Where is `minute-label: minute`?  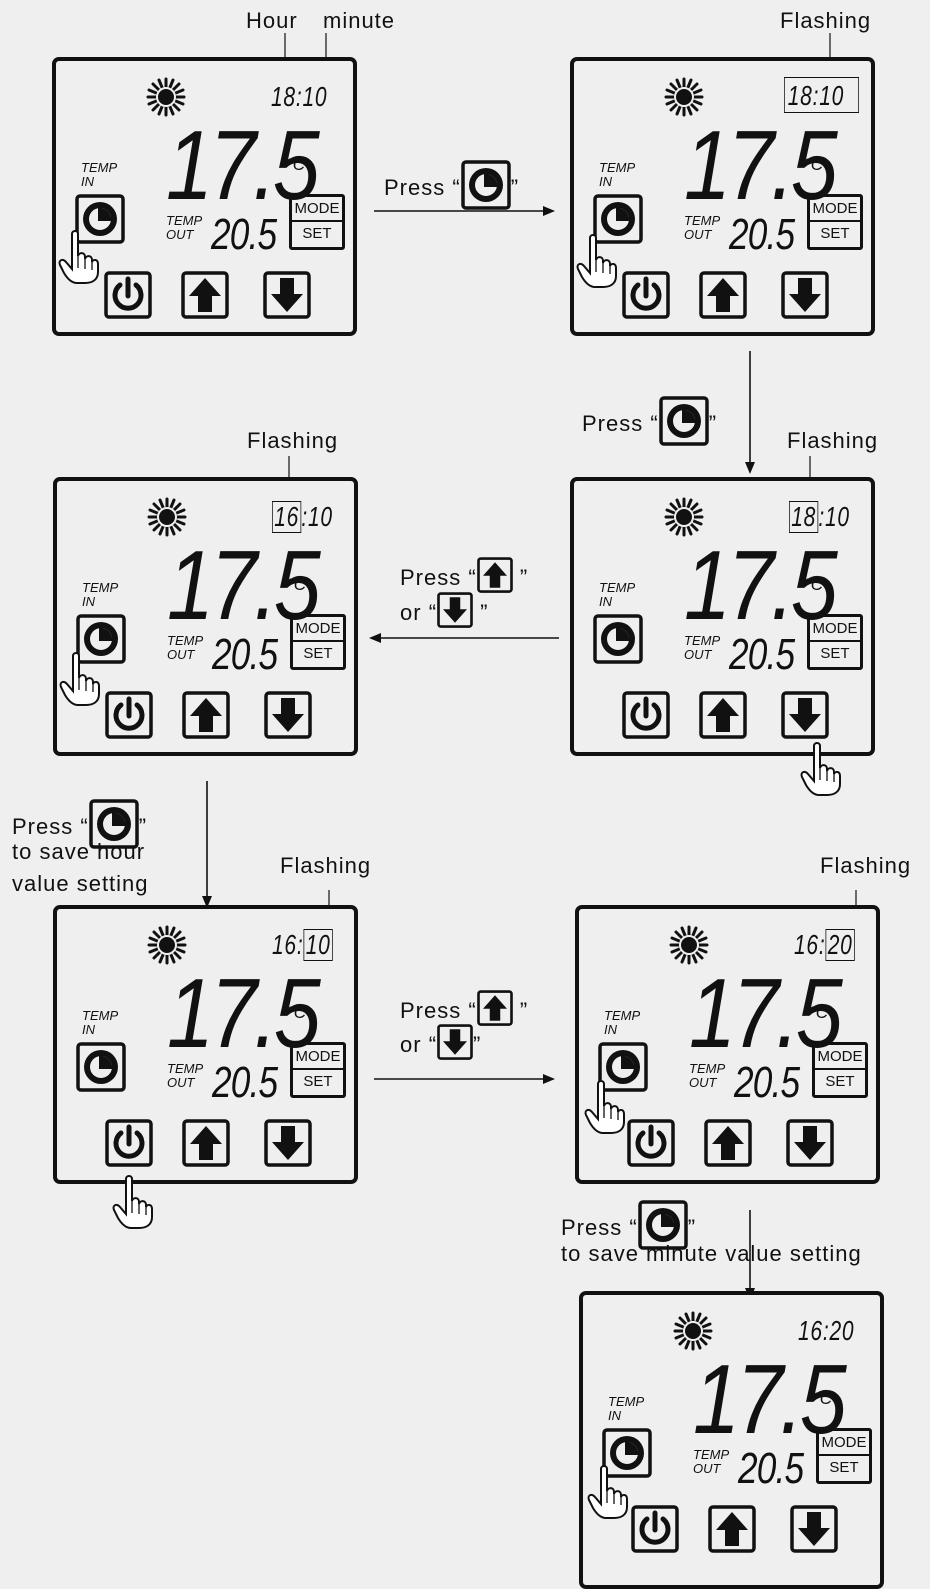 minute-label: minute is located at coordinates (359, 20).